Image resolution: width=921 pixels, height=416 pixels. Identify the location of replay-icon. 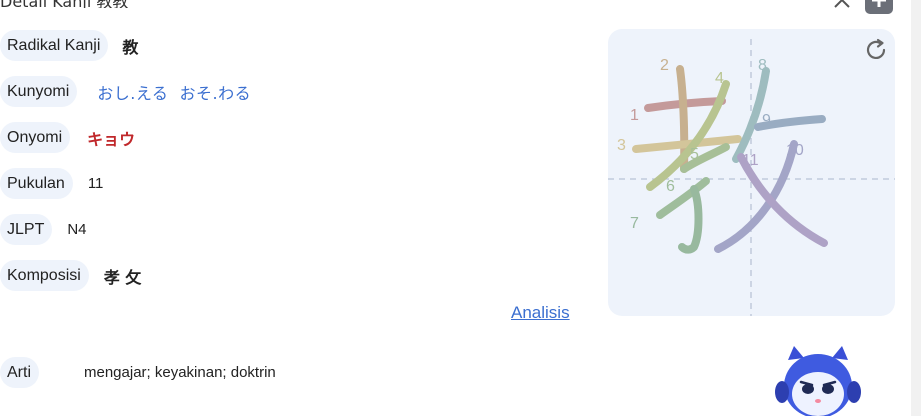
(876, 50).